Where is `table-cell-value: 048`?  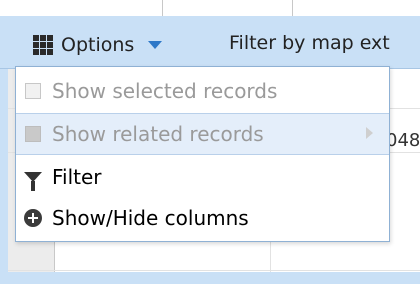 table-cell-value: 048 is located at coordinates (403, 140).